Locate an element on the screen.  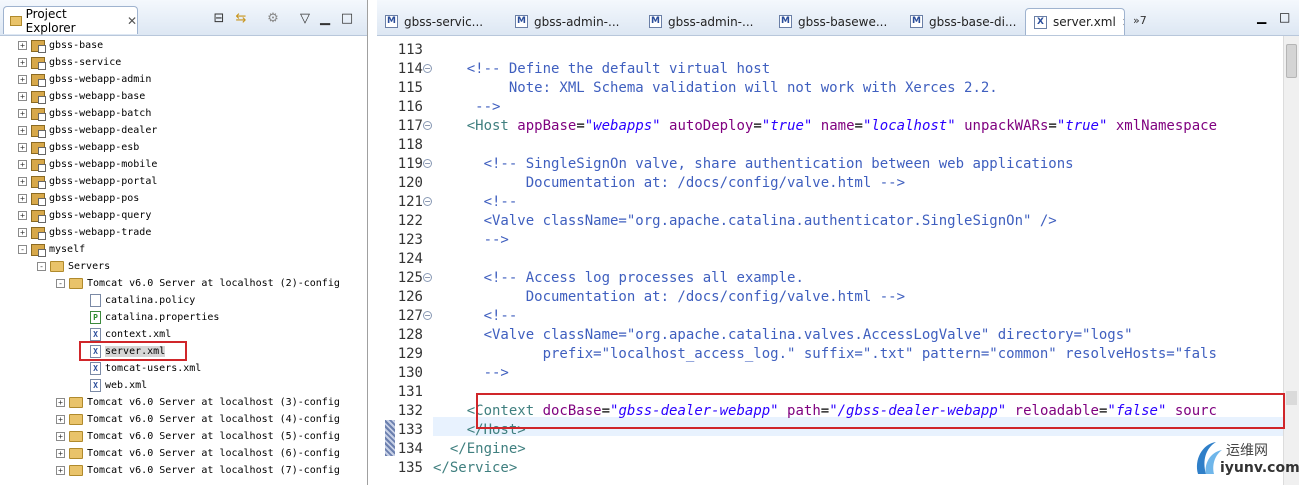
tree-item-label: Servers is located at coordinates (89, 266).